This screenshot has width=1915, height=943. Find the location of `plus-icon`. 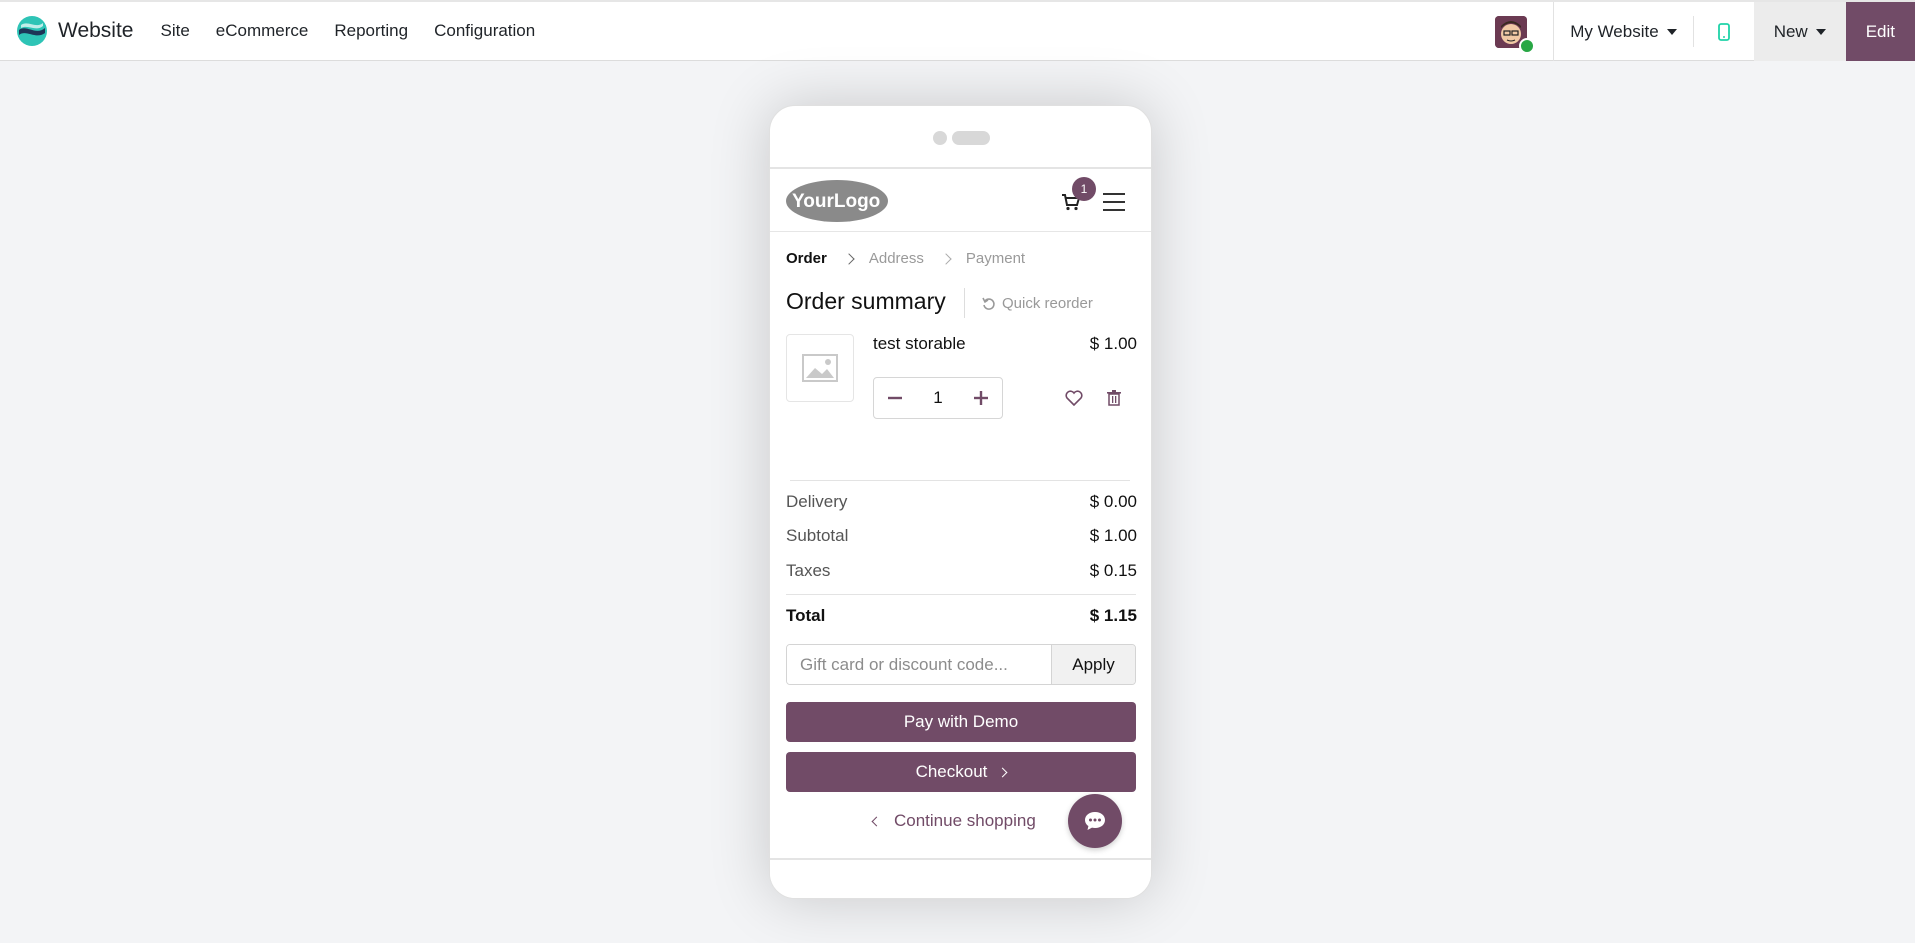

plus-icon is located at coordinates (981, 398).